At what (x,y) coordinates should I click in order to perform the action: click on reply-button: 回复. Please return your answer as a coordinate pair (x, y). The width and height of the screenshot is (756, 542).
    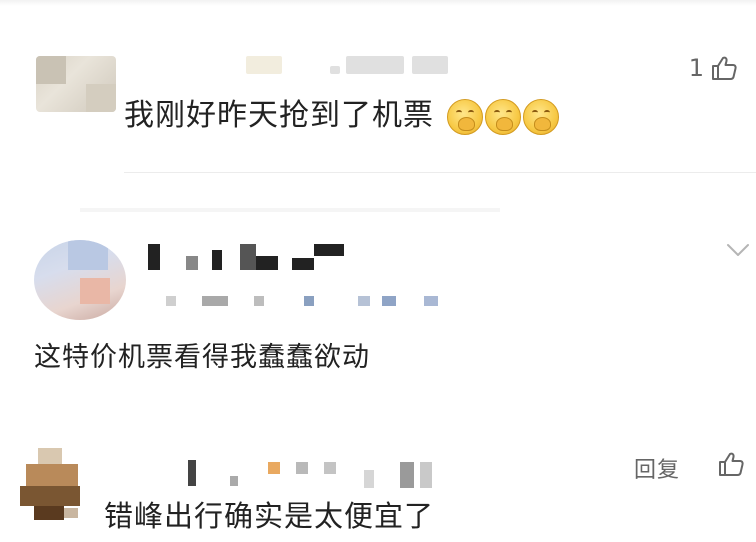
    Looking at the image, I should click on (657, 468).